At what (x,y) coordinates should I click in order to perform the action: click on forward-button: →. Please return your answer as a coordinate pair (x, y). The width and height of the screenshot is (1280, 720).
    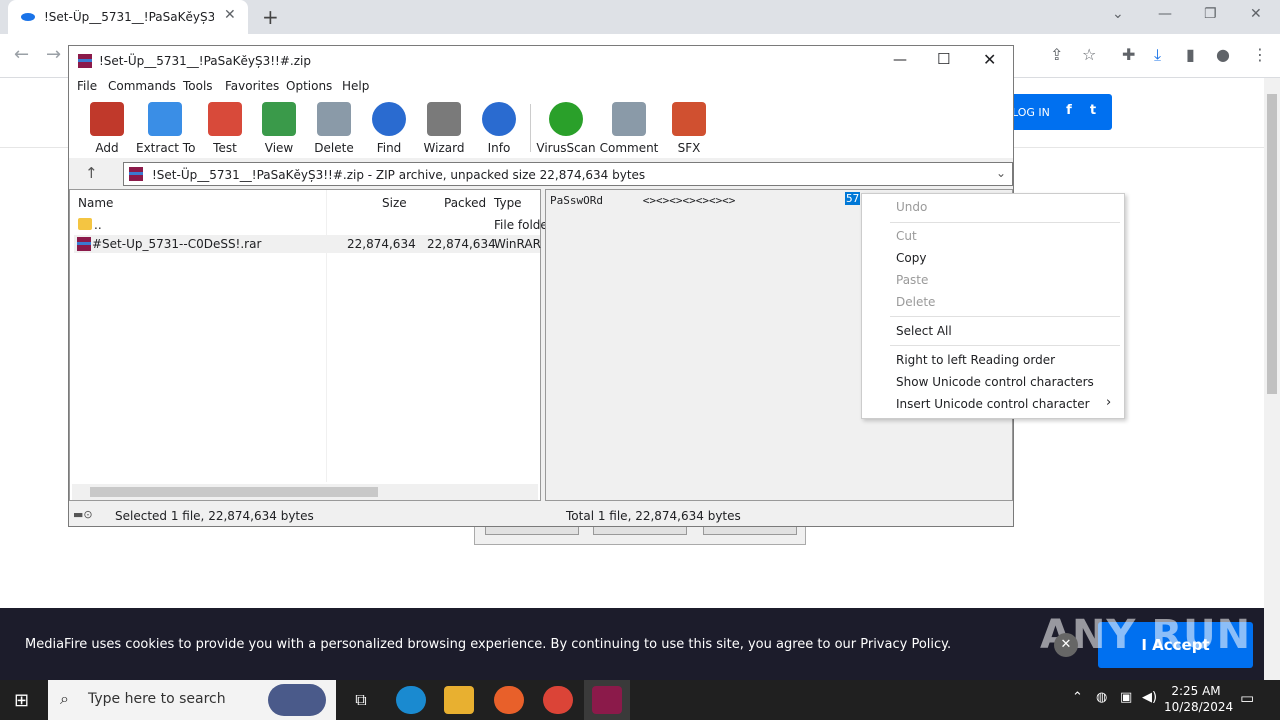
    Looking at the image, I should click on (53, 54).